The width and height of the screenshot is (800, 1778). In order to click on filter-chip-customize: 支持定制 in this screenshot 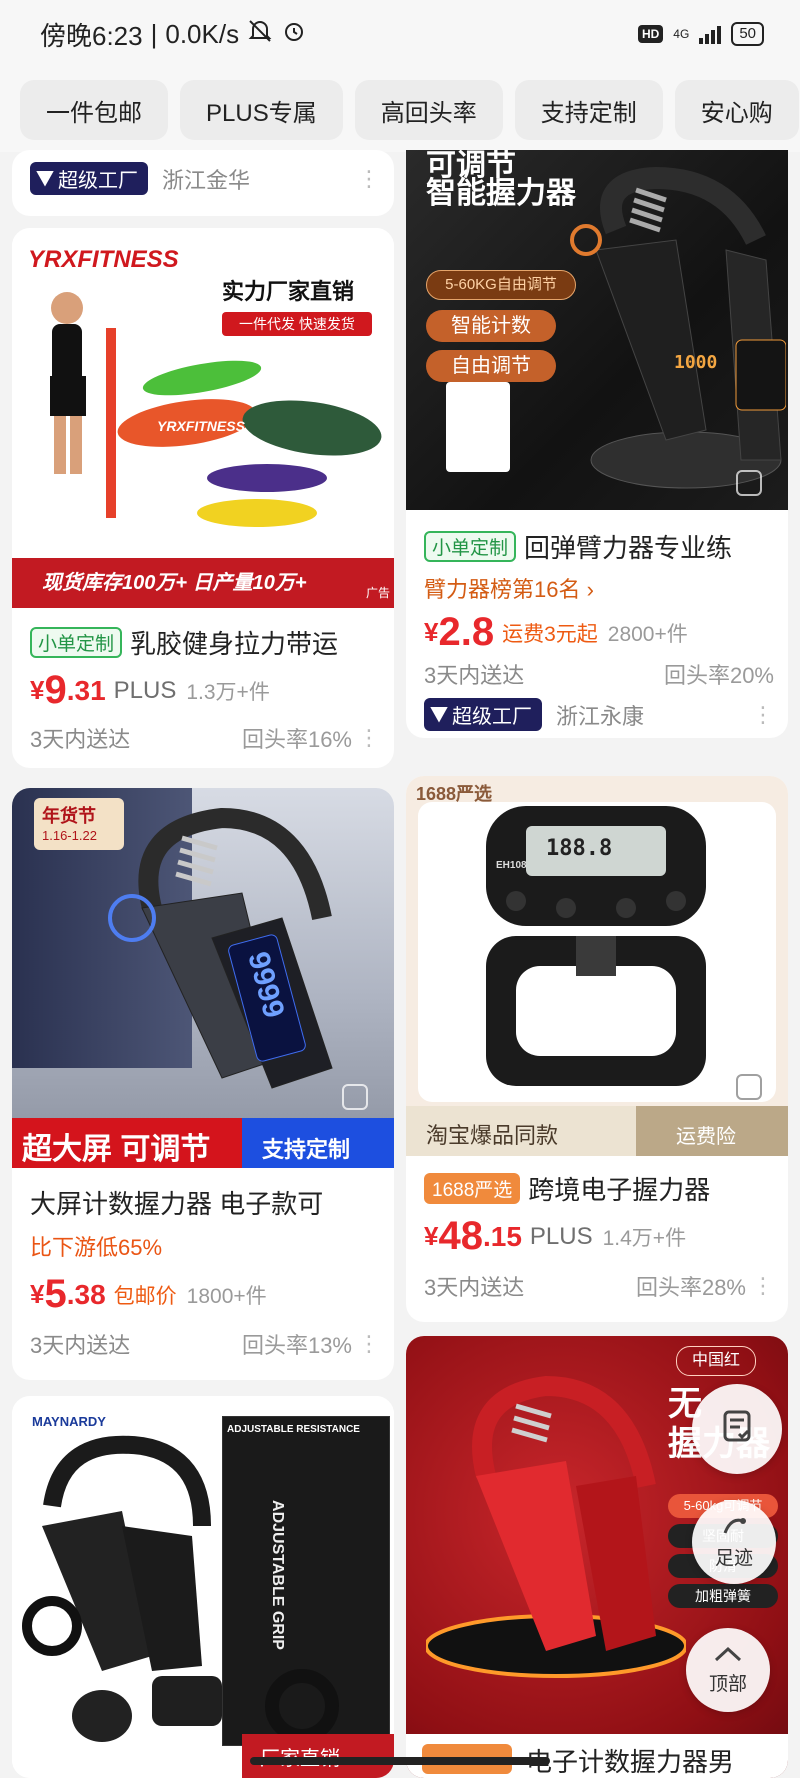, I will do `click(588, 110)`.